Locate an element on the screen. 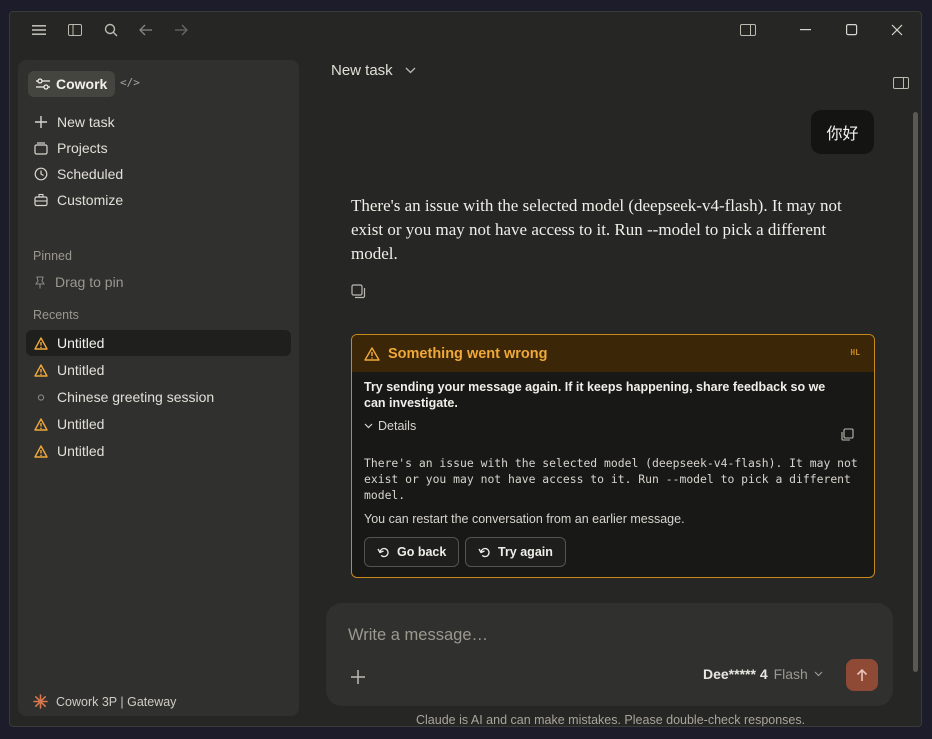  send-button is located at coordinates (862, 675).